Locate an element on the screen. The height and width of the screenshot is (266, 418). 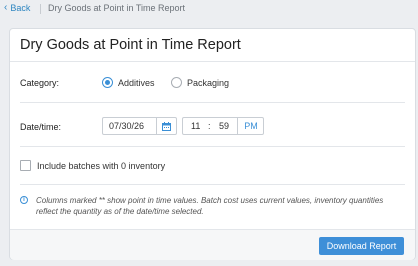
page-title: Dry Goods at Point in Time Report is located at coordinates (130, 45).